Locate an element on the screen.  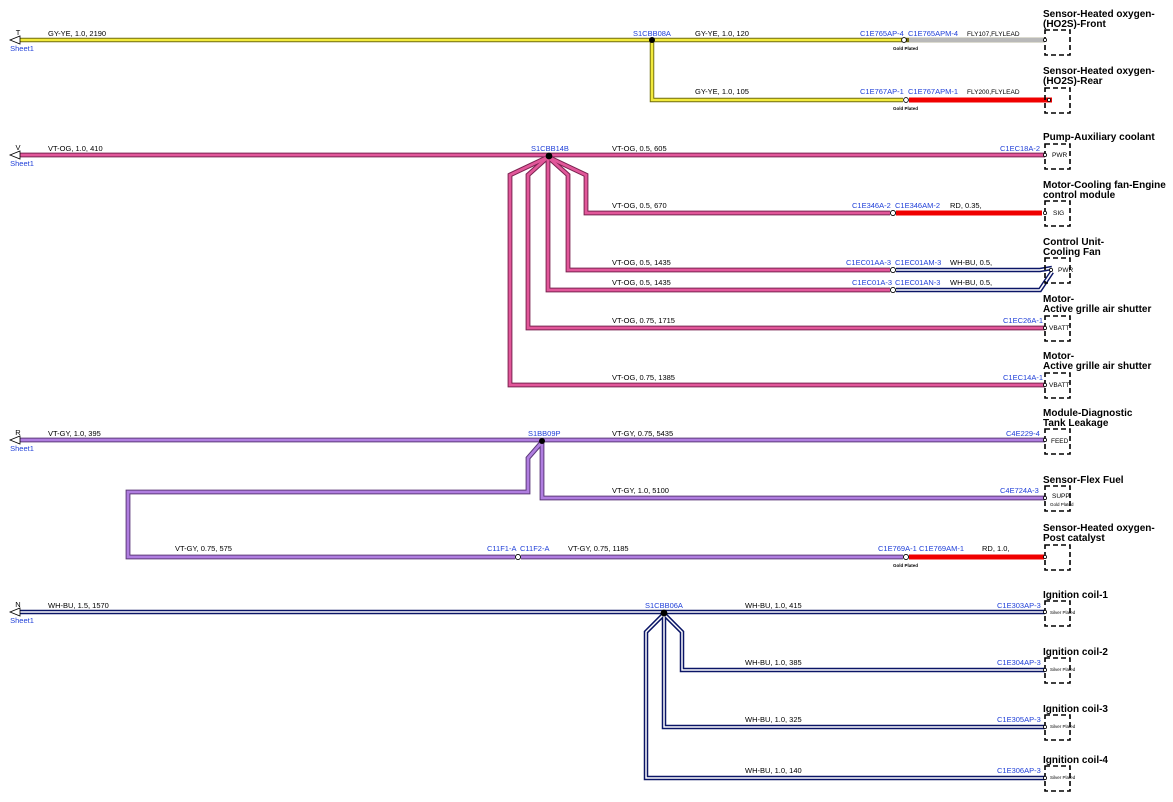
svg-text: S1BB09P is located at coordinates (544, 433).